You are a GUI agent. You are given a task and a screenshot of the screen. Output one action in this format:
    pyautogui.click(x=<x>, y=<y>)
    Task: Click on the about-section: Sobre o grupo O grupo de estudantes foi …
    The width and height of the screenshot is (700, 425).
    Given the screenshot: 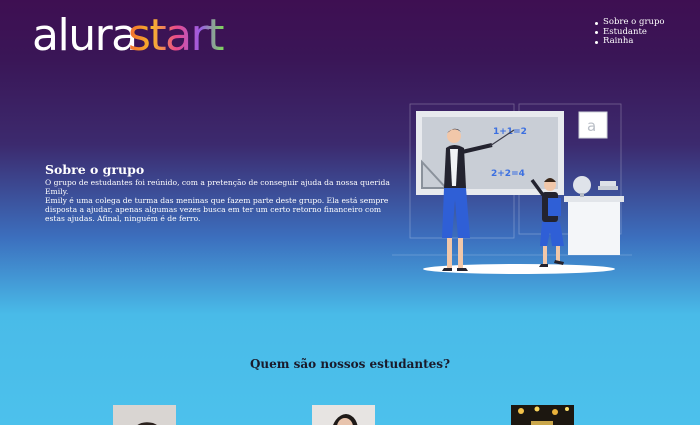 What is the action you would take?
    pyautogui.click(x=220, y=193)
    